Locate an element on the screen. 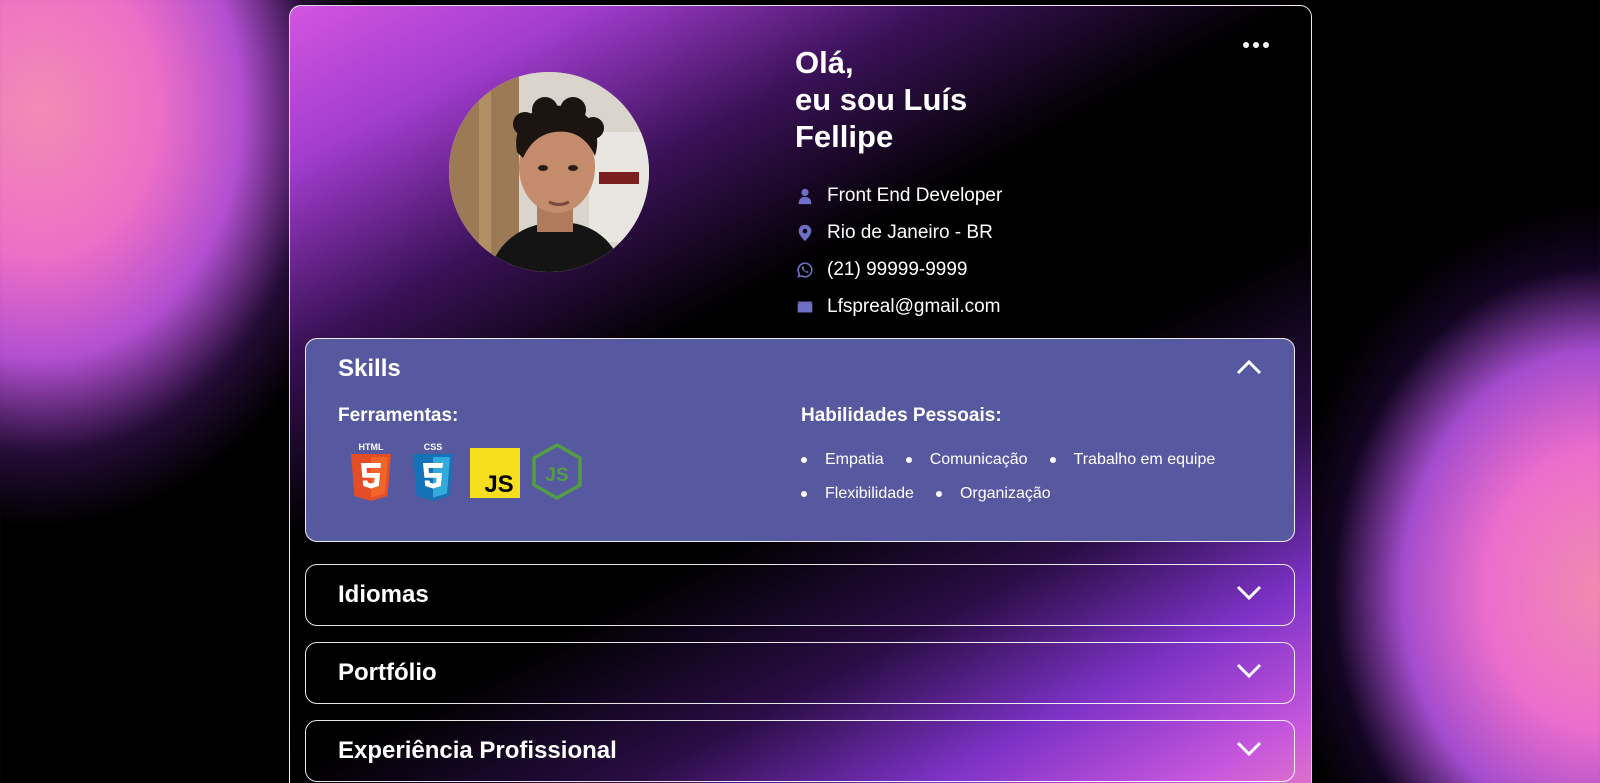 This screenshot has width=1600, height=783. page-title: Olá, eu sou Luís Fellipe is located at coordinates (915, 99).